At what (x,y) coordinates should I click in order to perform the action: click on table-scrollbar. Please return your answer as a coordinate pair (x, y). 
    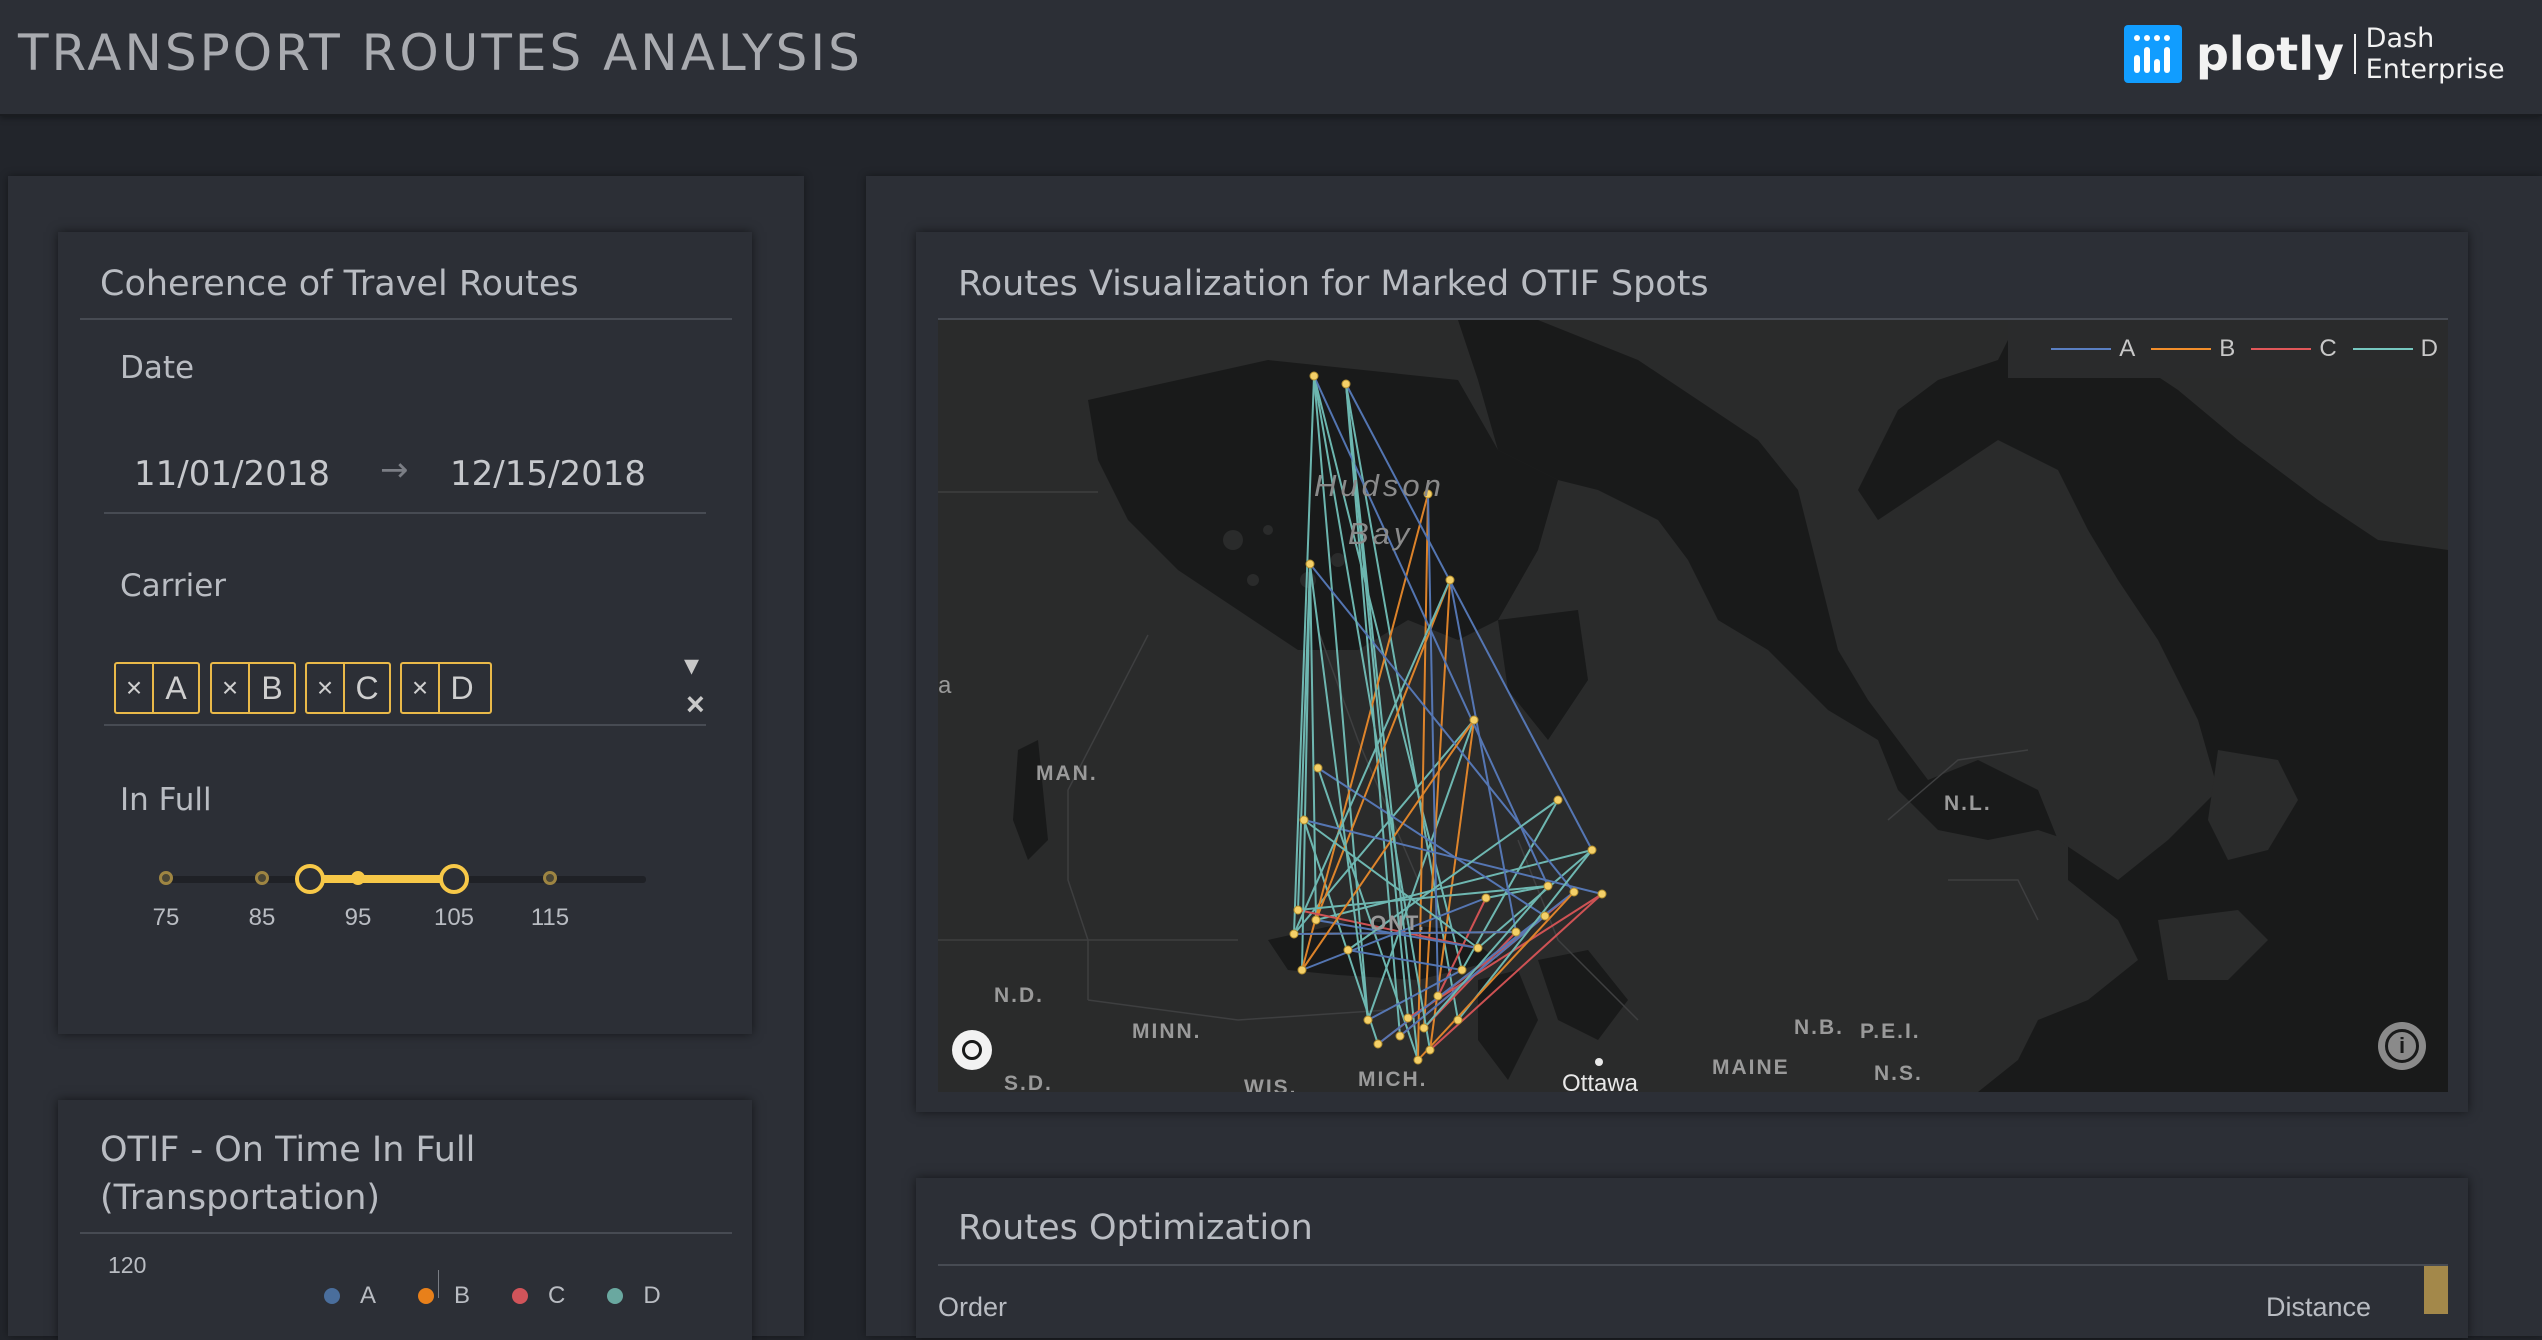
    Looking at the image, I should click on (2436, 1290).